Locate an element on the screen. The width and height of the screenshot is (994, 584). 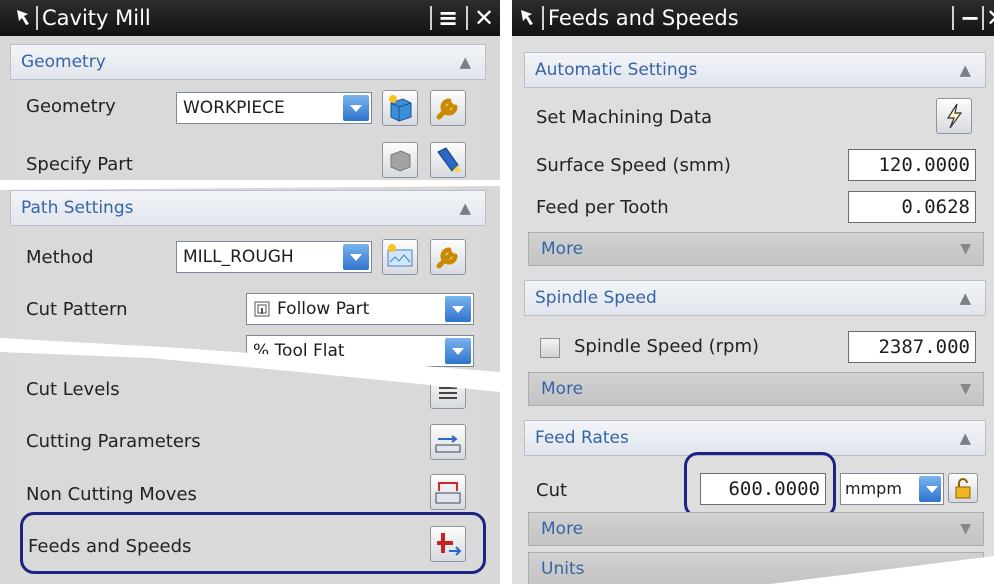
method-label: Method is located at coordinates (60, 257).